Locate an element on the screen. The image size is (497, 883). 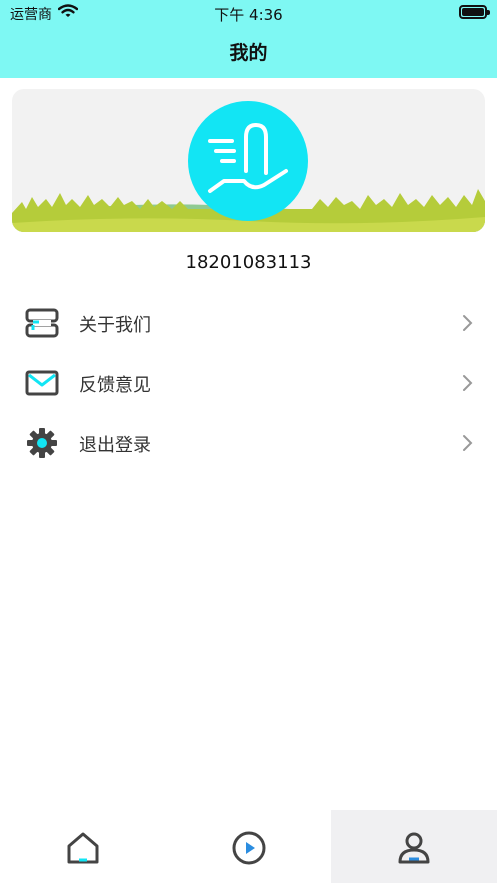
server-icon is located at coordinates (42, 323).